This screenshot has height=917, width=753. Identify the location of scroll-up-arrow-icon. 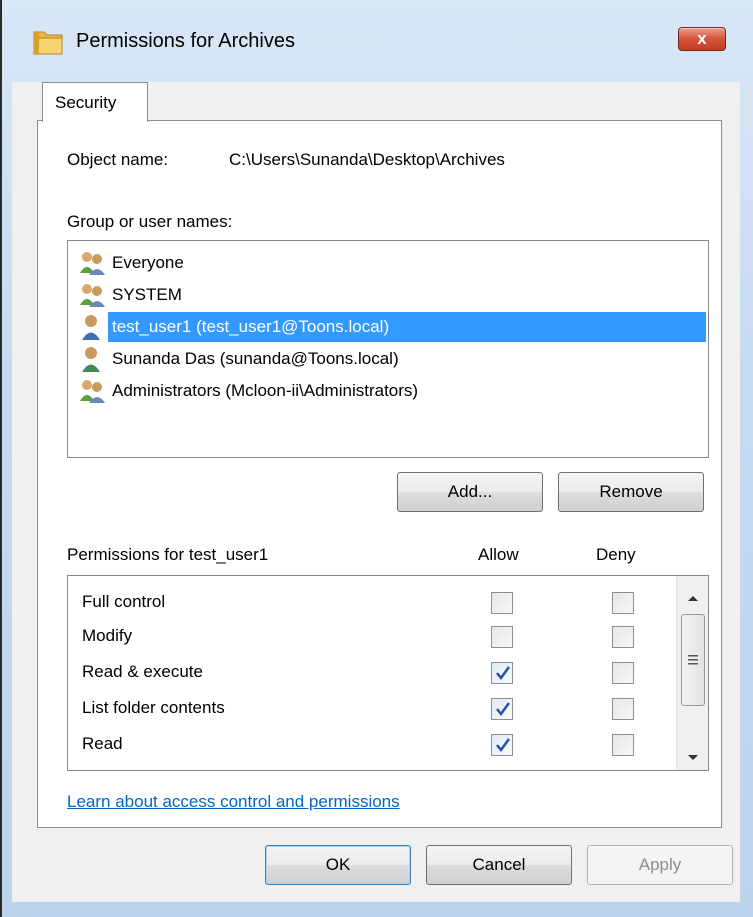
(693, 594).